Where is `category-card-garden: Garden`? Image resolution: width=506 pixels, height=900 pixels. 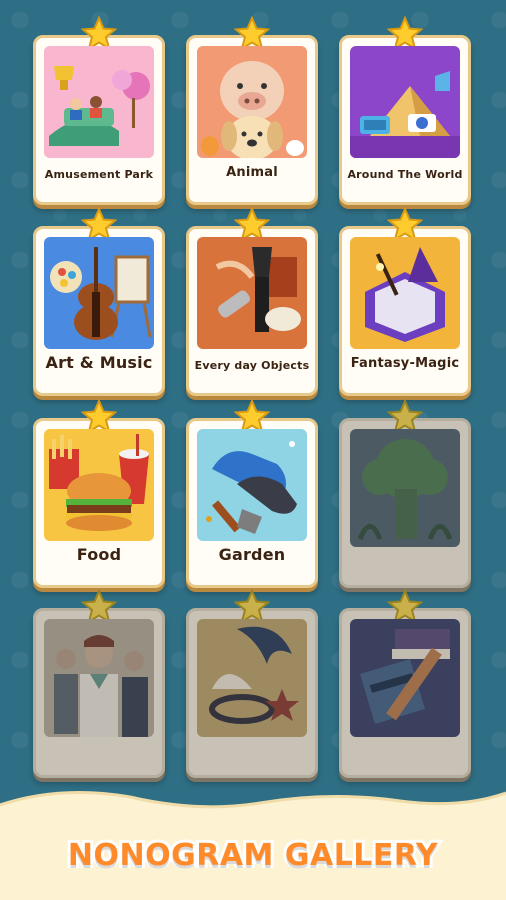 category-card-garden: Garden is located at coordinates (252, 493).